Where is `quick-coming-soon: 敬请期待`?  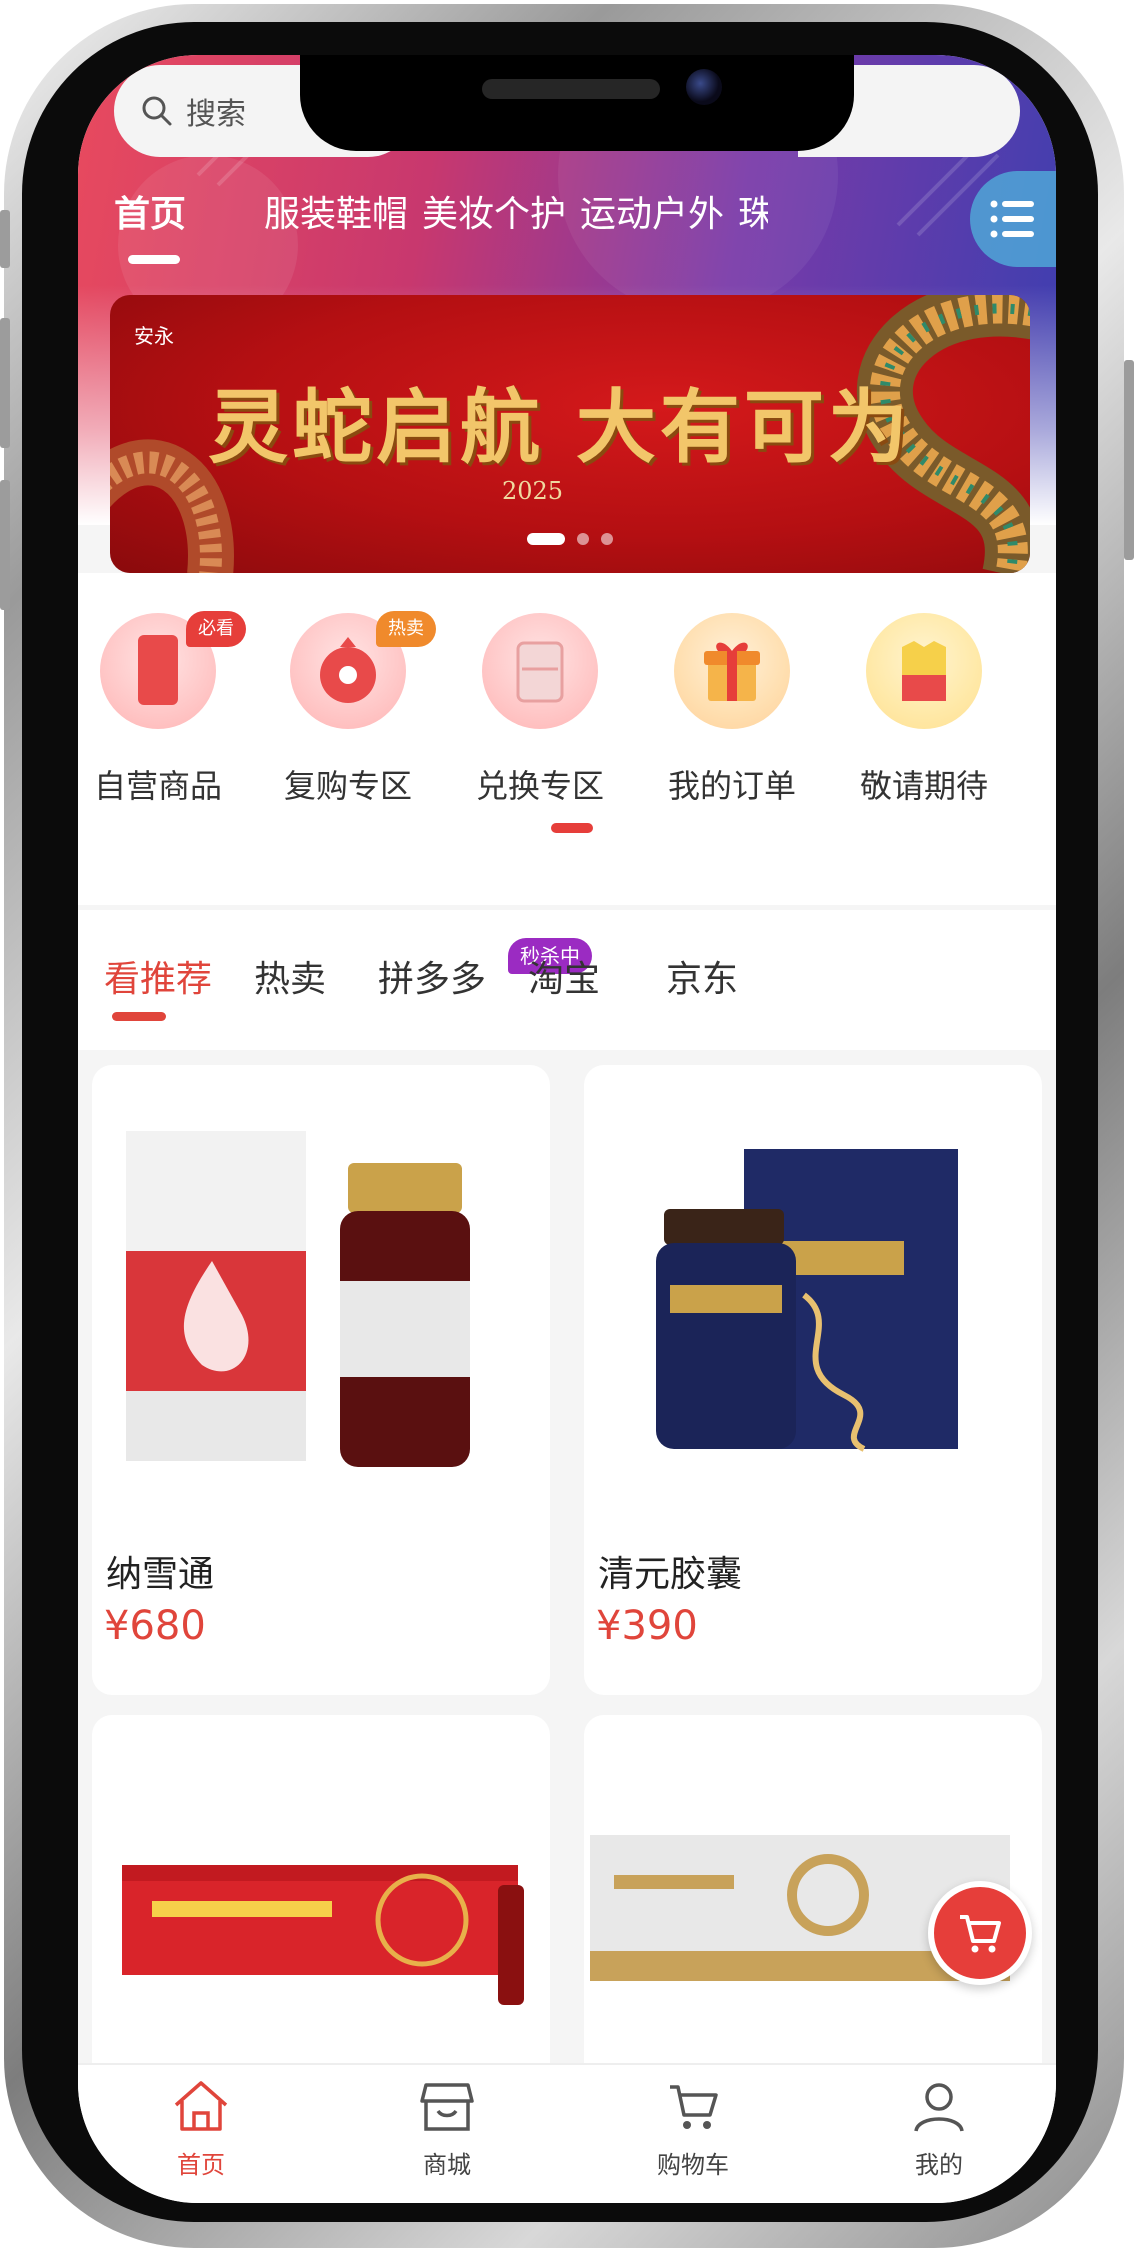 quick-coming-soon: 敬请期待 is located at coordinates (924, 710).